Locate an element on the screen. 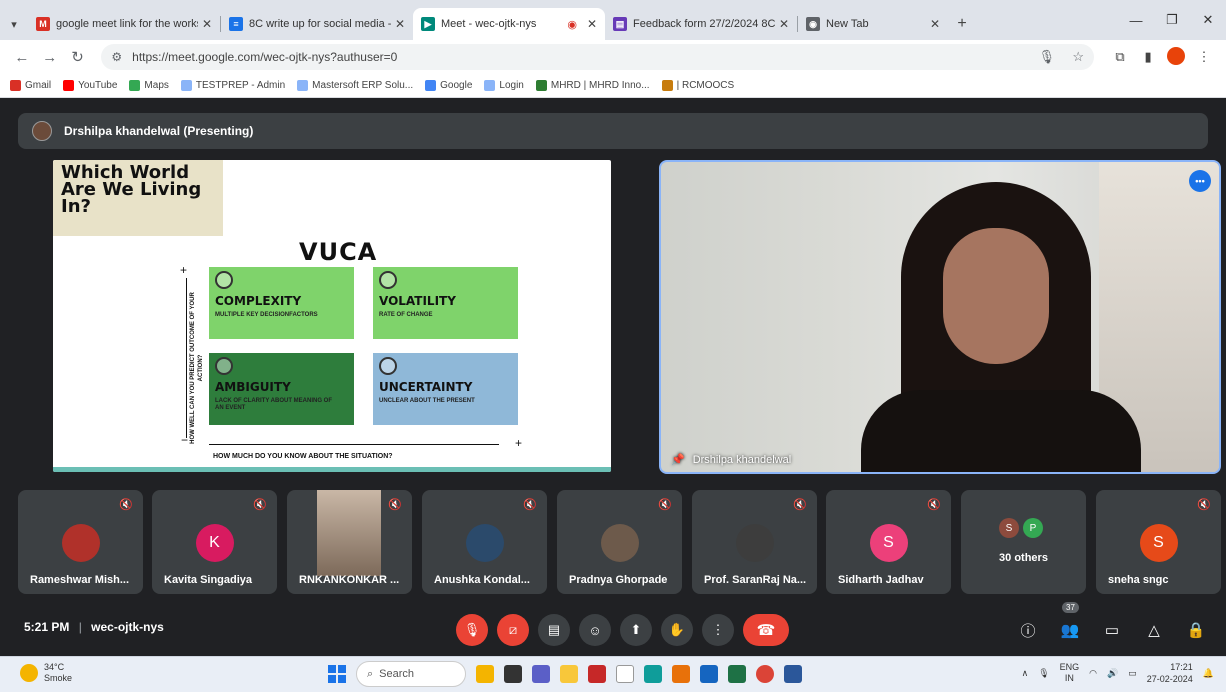 The width and height of the screenshot is (1226, 692). mic-off-icon: 🔇 is located at coordinates (126, 505).